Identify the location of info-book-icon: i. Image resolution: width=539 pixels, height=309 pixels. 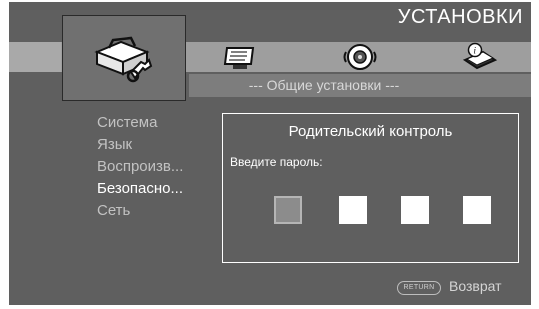
(480, 56).